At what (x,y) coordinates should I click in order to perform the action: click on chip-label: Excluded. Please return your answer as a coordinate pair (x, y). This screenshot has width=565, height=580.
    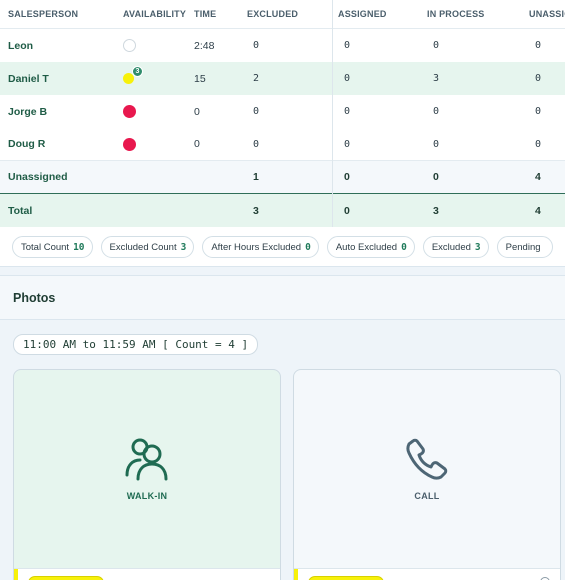
    Looking at the image, I should click on (451, 247).